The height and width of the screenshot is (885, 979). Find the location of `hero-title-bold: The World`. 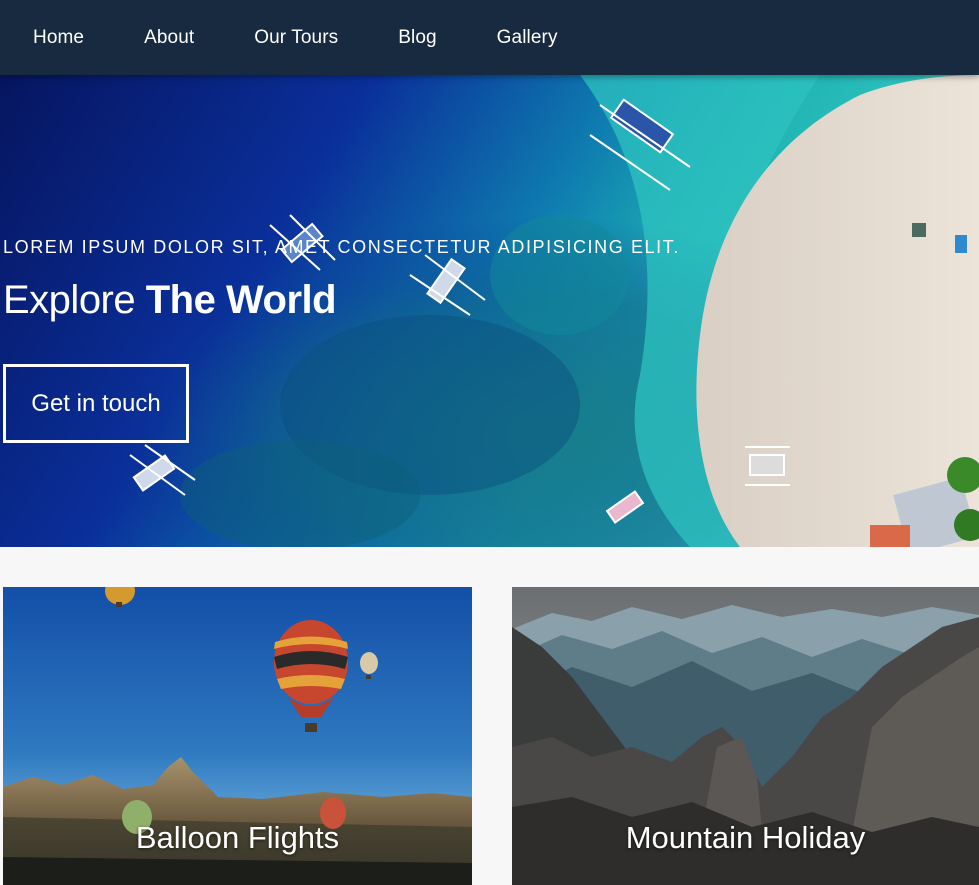

hero-title-bold: The World is located at coordinates (241, 300).